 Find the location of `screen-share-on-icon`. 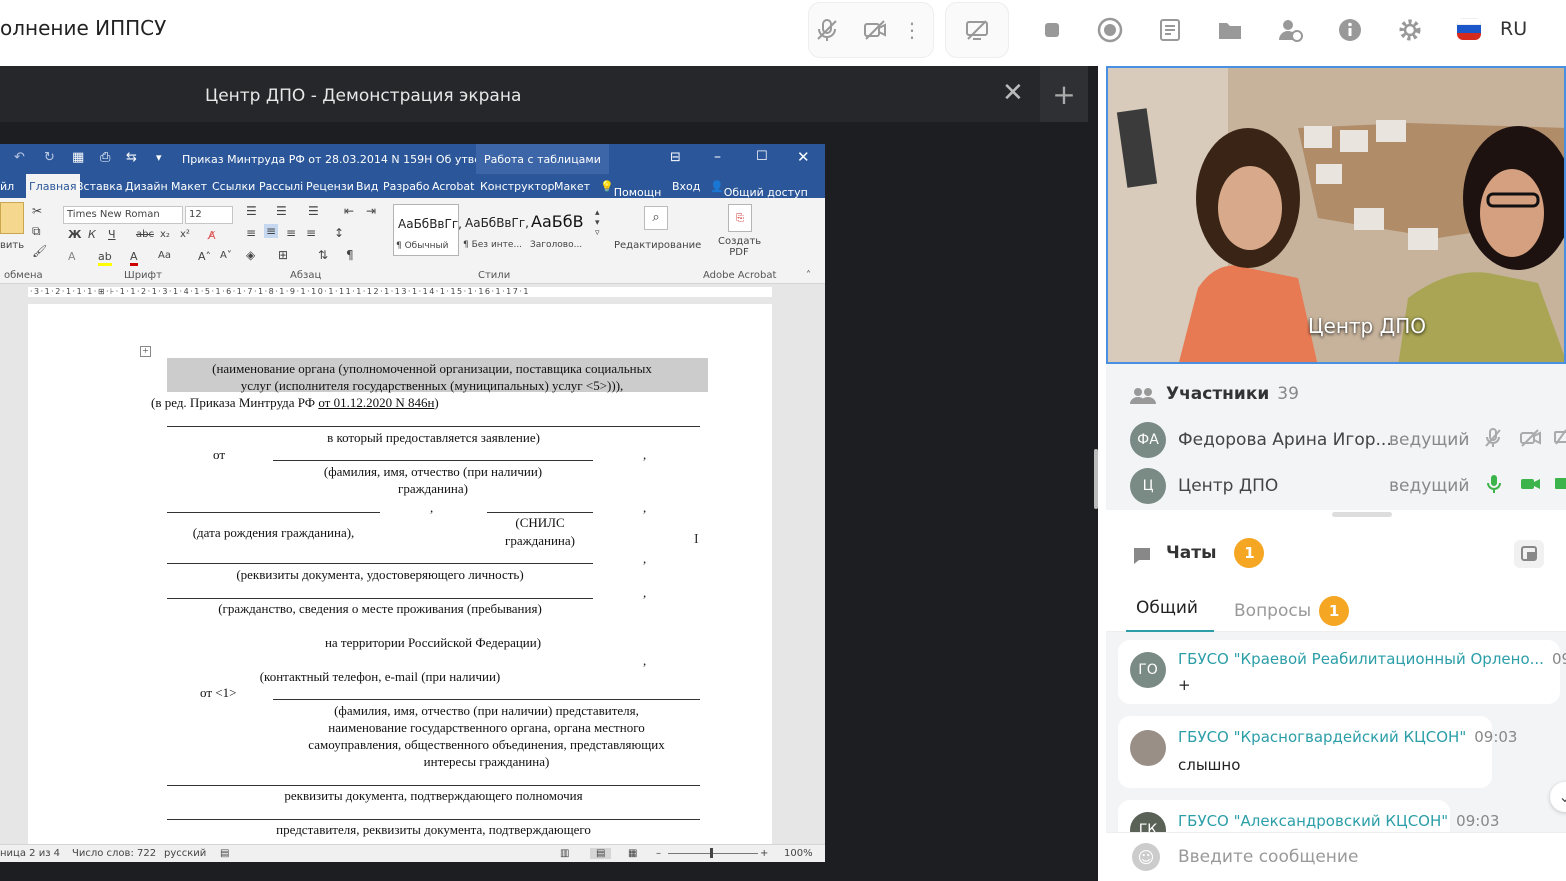

screen-share-on-icon is located at coordinates (1560, 486).